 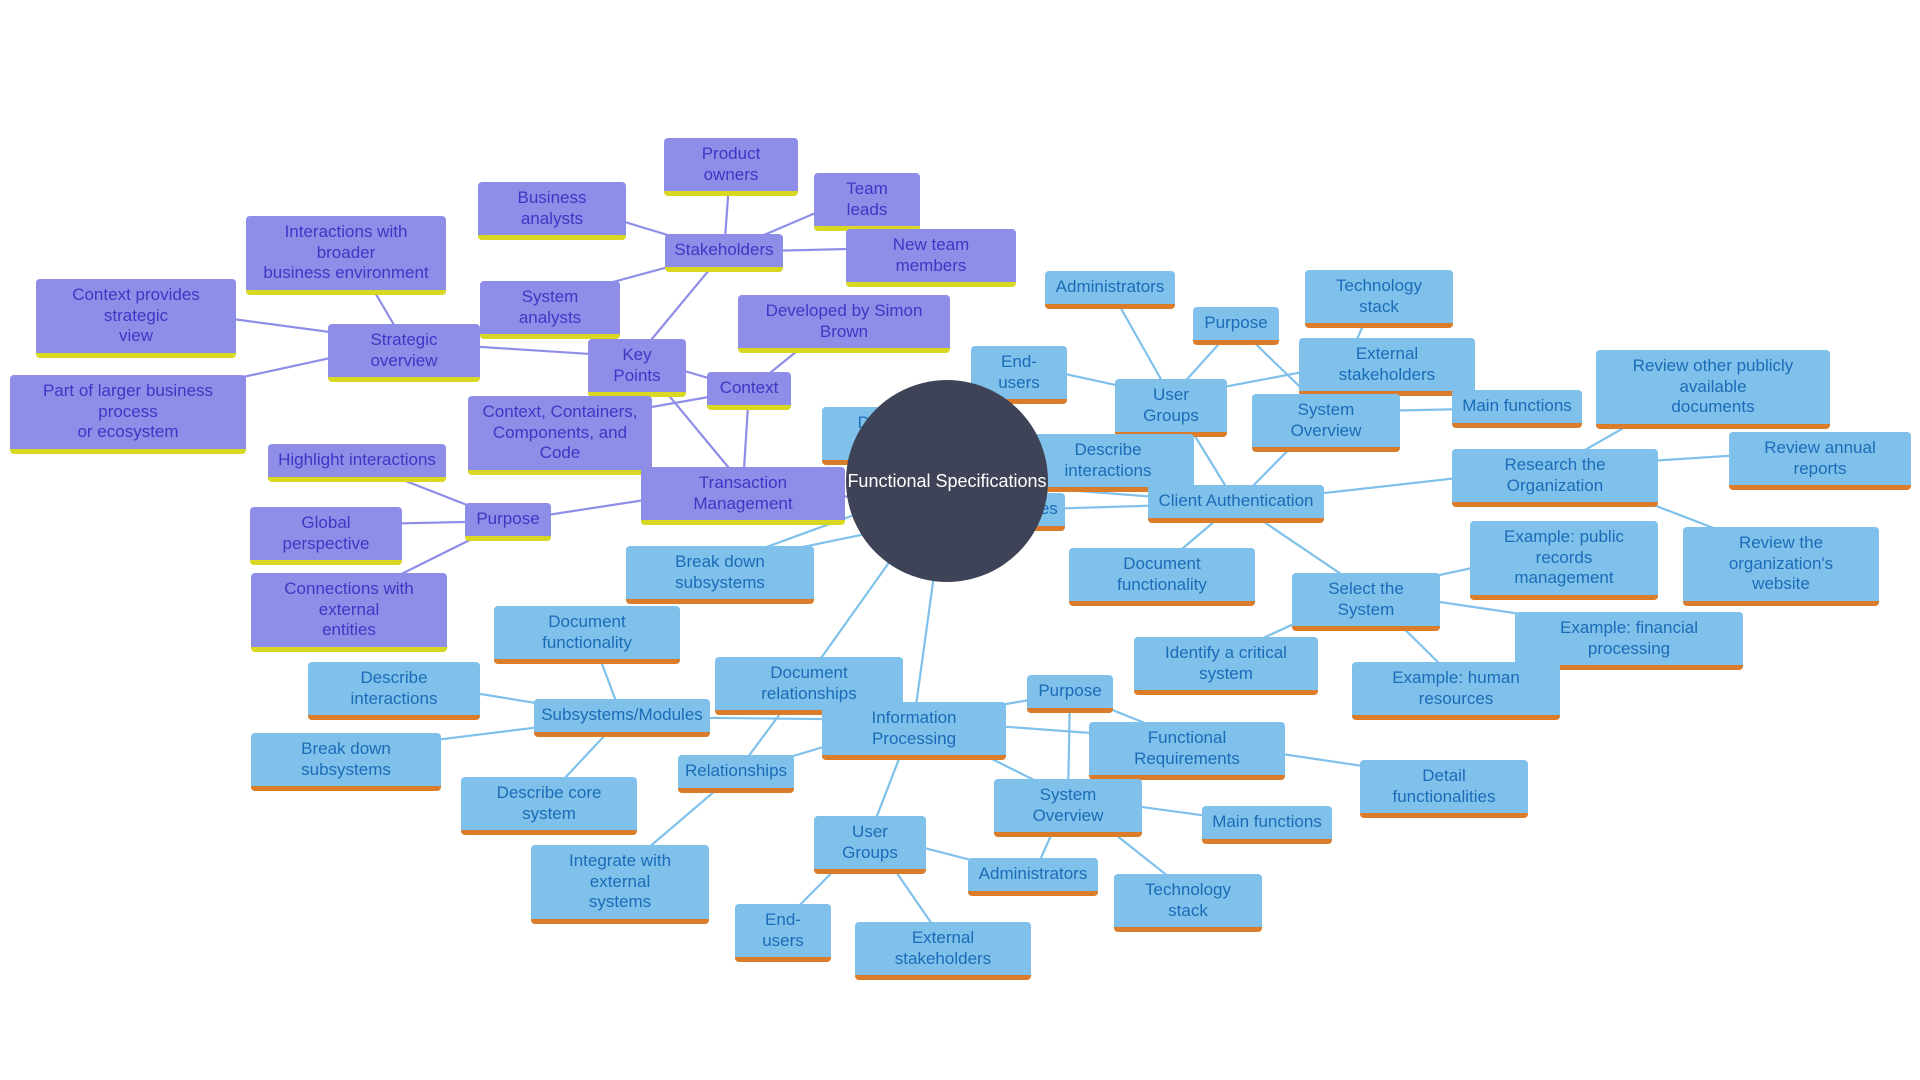 I want to click on mindmap-node: System analysts, so click(x=550, y=310).